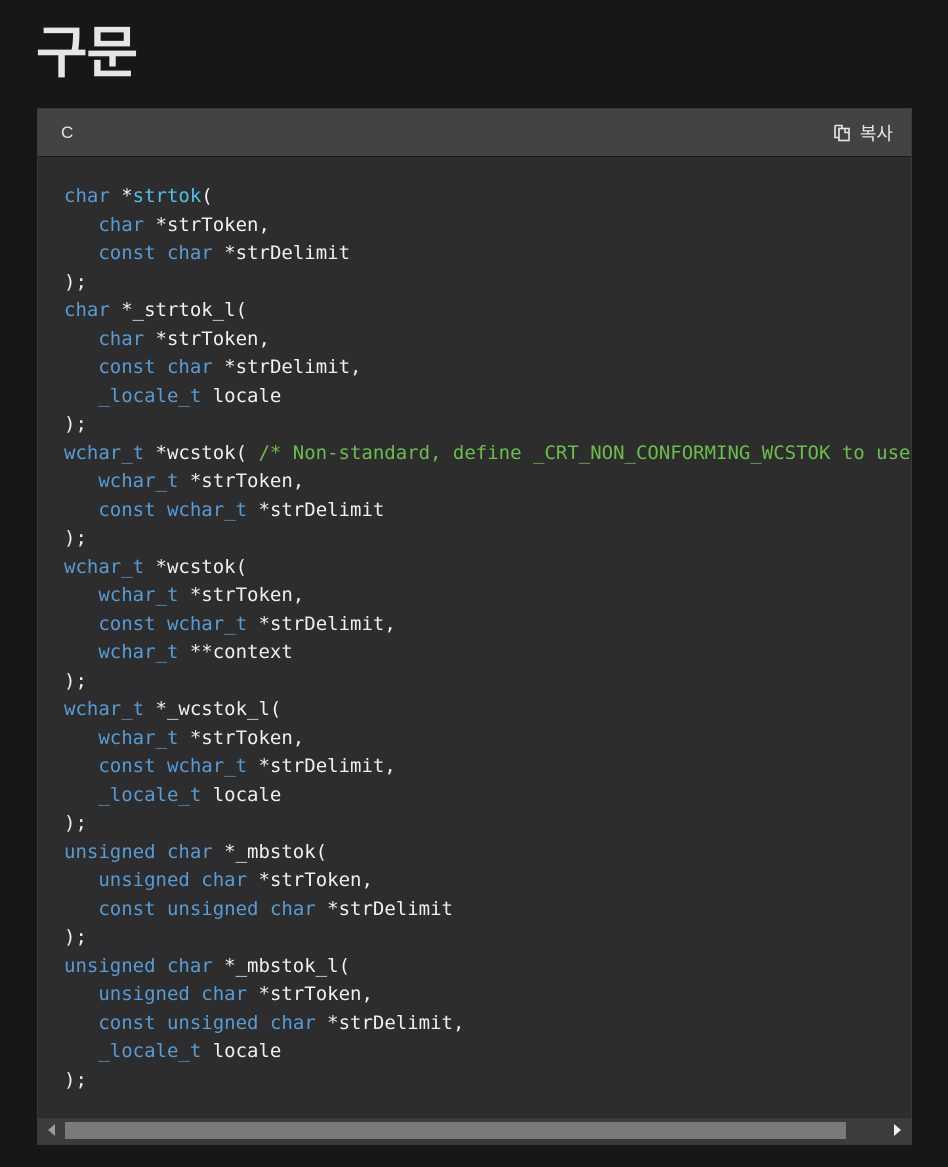 The width and height of the screenshot is (948, 1167). What do you see at coordinates (842, 133) in the screenshot?
I see `copy-icon` at bounding box center [842, 133].